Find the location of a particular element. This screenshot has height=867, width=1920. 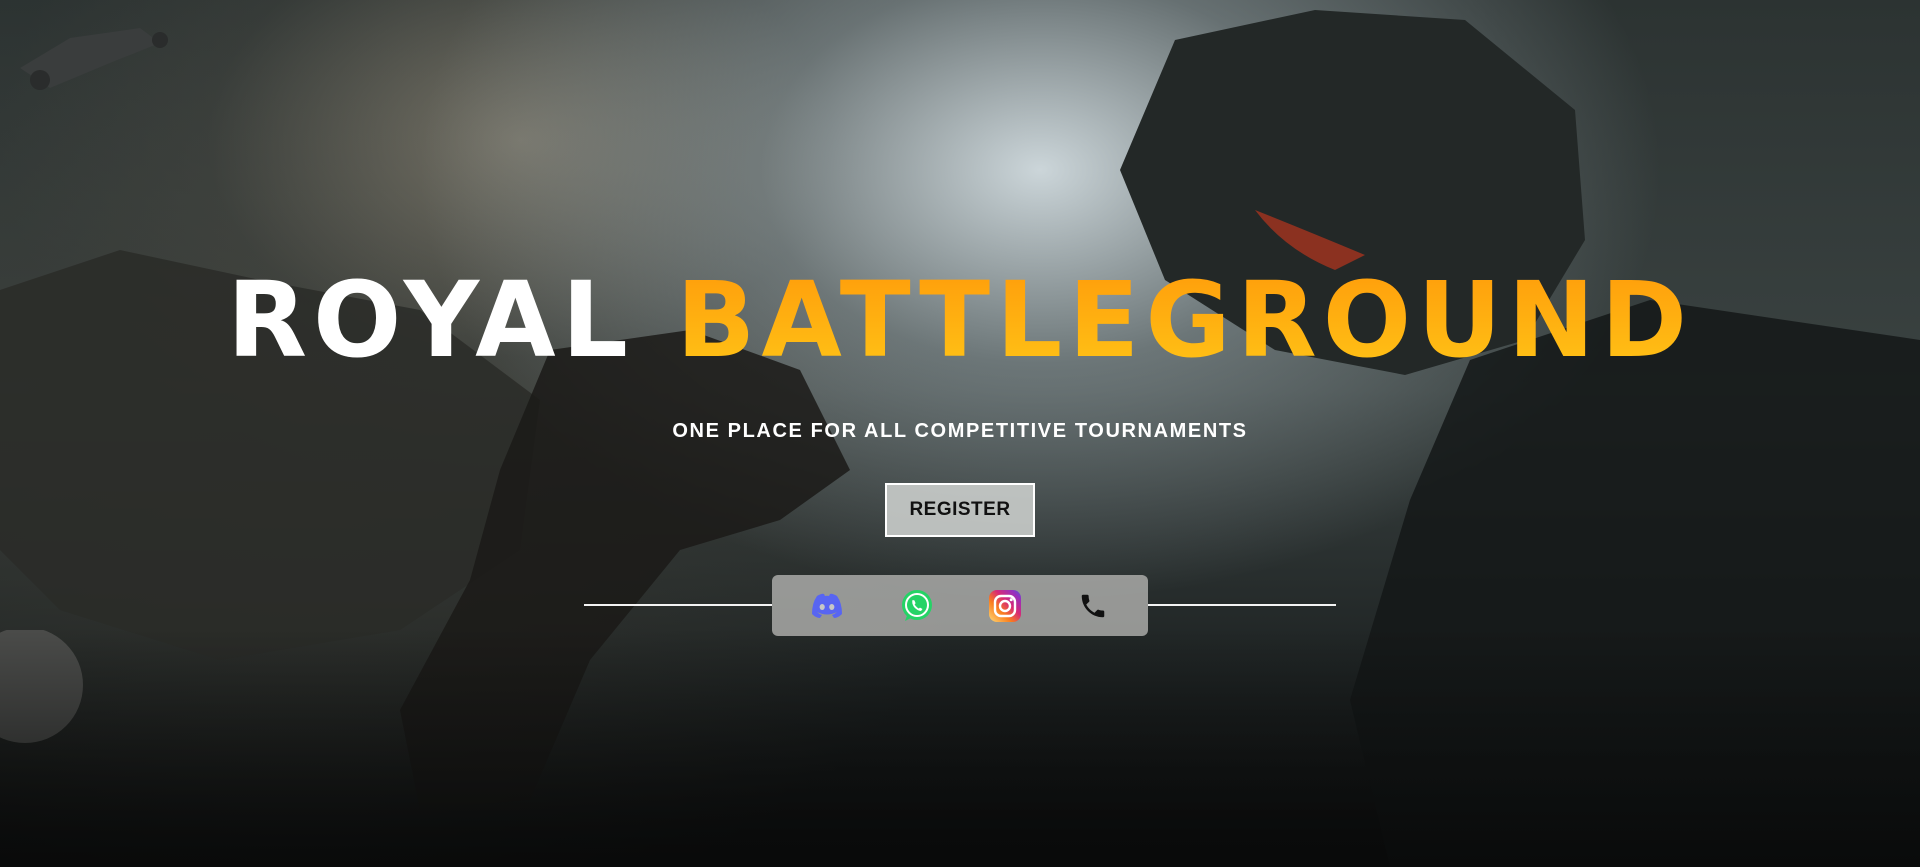

instagram-icon is located at coordinates (1005, 606).